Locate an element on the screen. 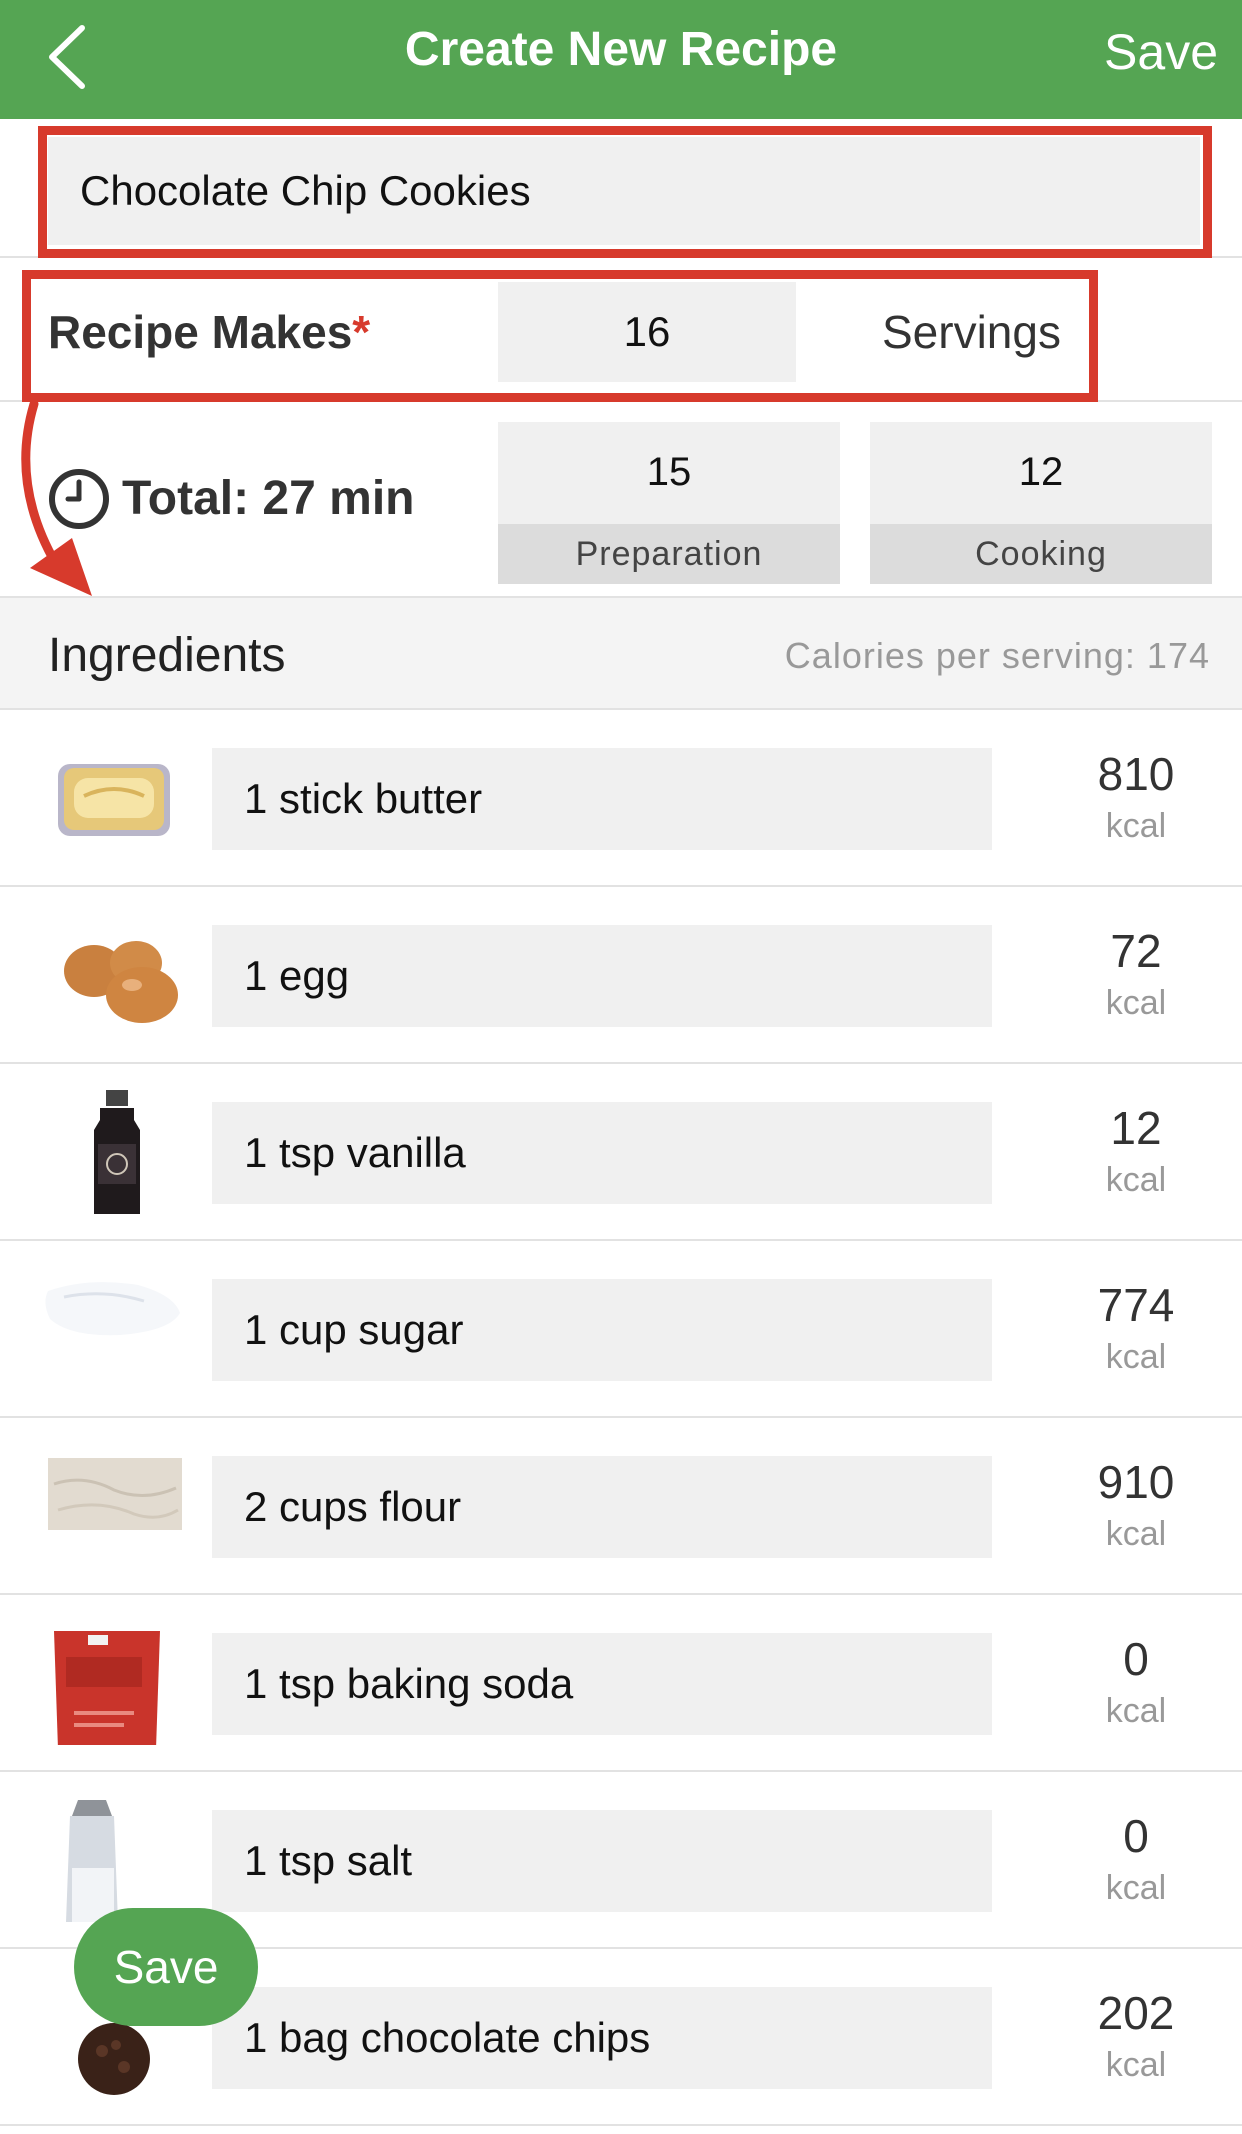 This screenshot has height=2134, width=1242. ingredient-row: 72 kcal is located at coordinates (621, 975).